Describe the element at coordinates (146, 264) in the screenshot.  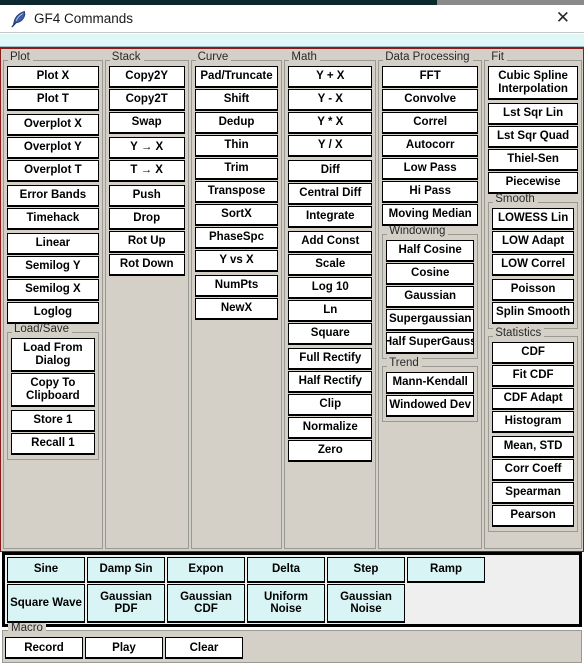
I see `command-button-rot-down: Rot Down` at that location.